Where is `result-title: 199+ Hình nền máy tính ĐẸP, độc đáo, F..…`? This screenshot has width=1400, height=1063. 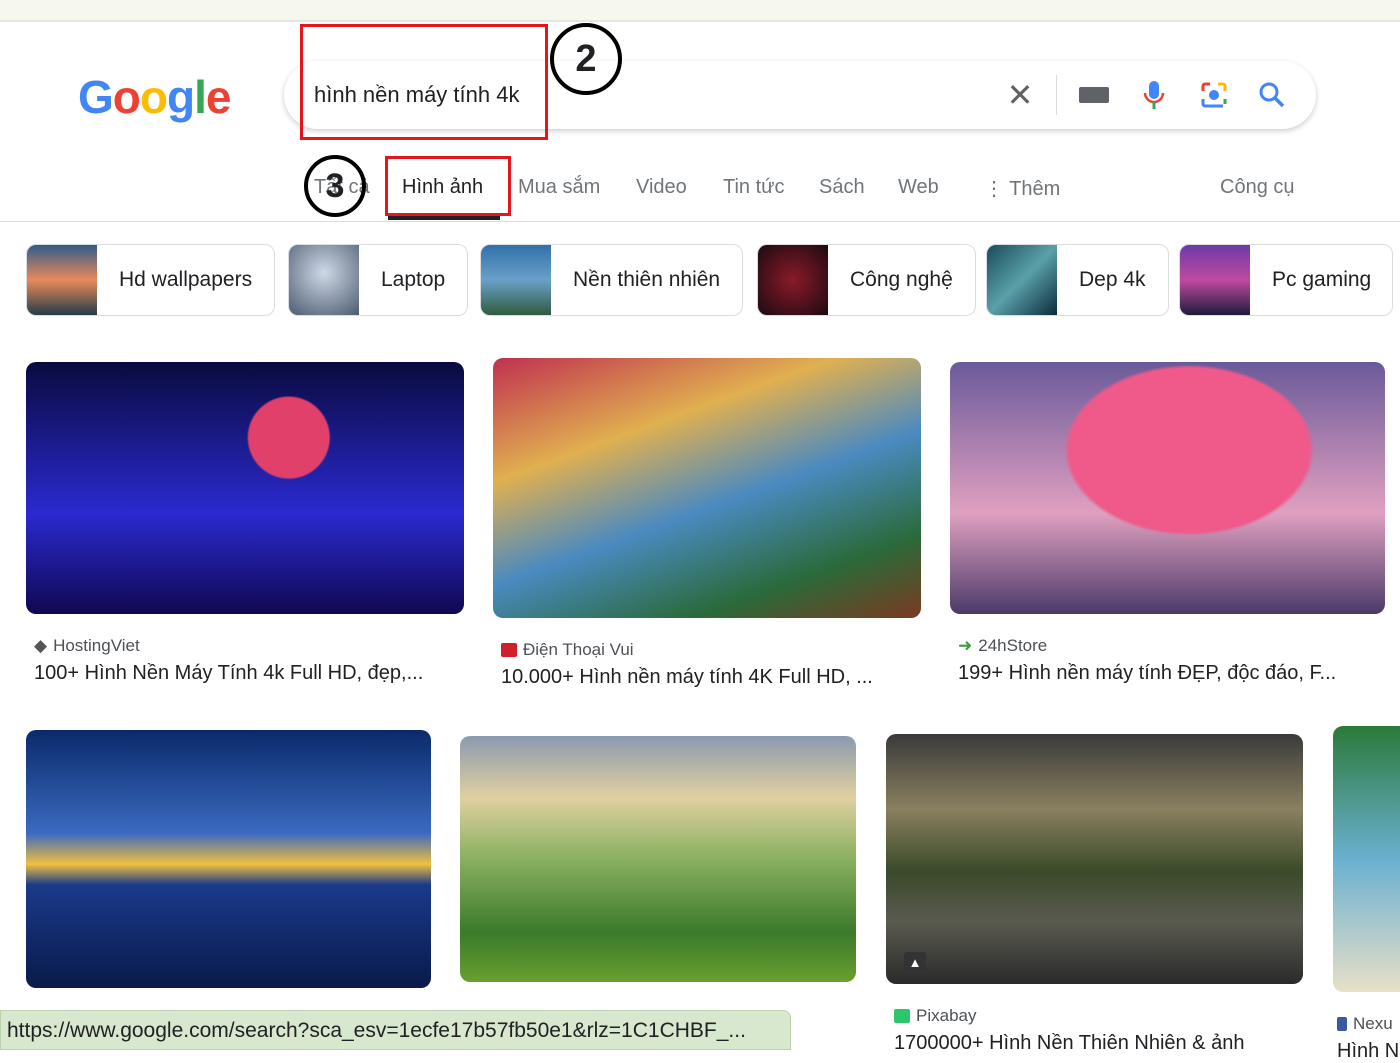 result-title: 199+ Hình nền máy tính ĐẸP, độc đáo, F..… is located at coordinates (1167, 673).